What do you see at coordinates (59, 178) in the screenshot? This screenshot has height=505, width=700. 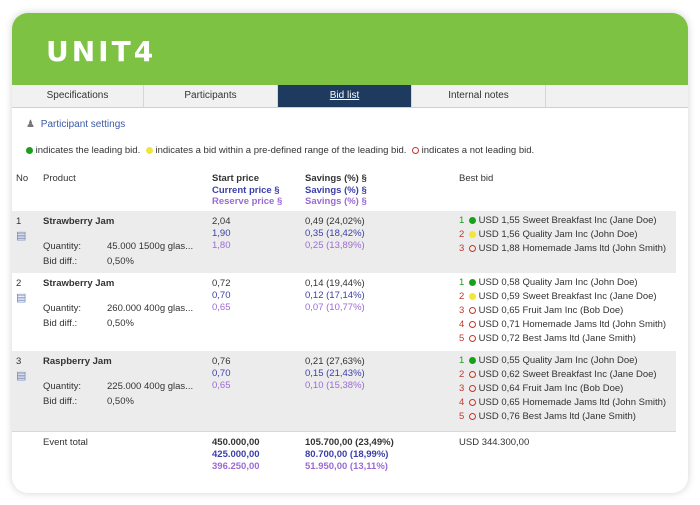 I see `col-product: Product` at bounding box center [59, 178].